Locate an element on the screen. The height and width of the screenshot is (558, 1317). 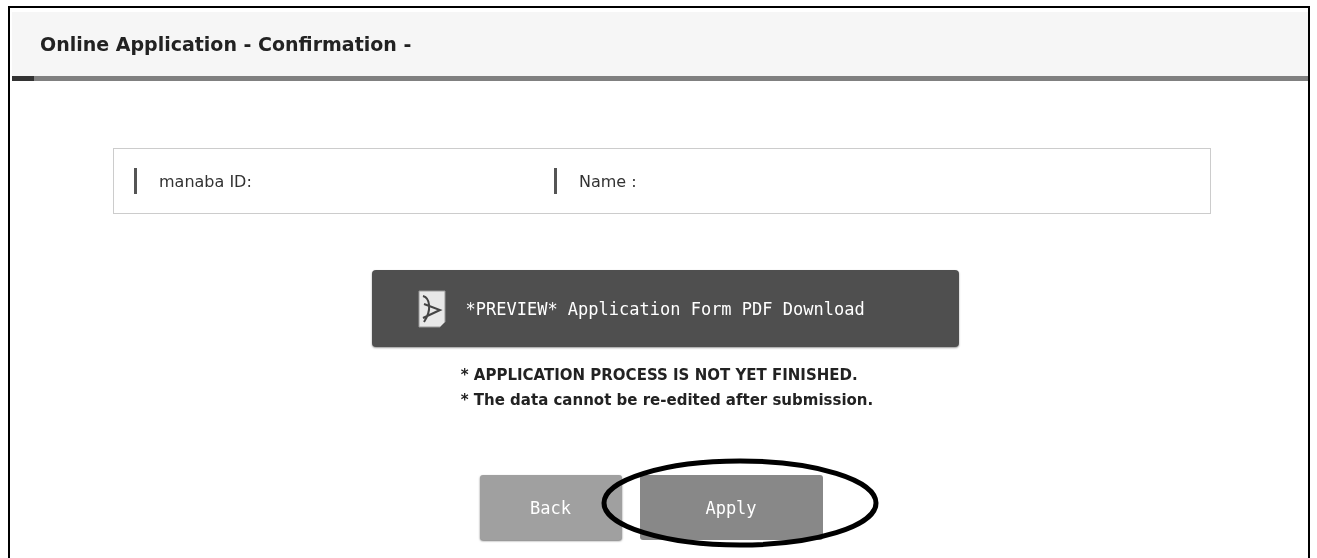
page-title: Online Application - Confirmation - is located at coordinates (226, 44).